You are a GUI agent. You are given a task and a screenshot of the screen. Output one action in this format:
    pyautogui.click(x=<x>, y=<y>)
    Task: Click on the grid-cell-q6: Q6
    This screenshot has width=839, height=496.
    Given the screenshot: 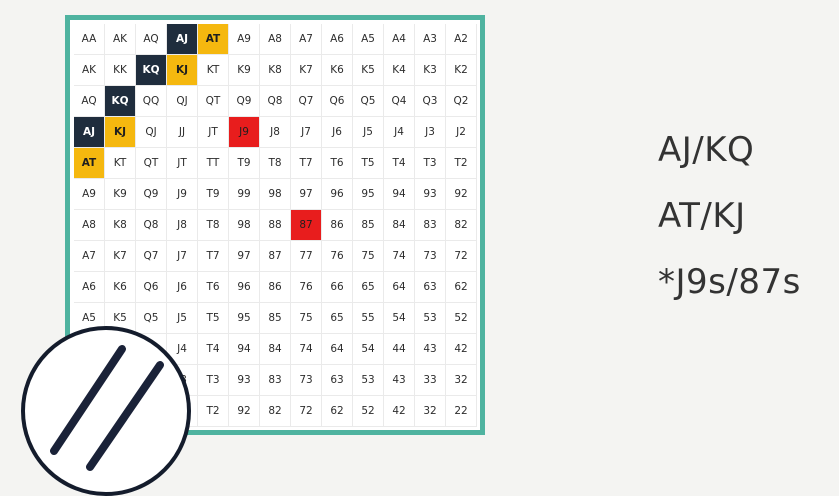 What is the action you would take?
    pyautogui.click(x=151, y=287)
    